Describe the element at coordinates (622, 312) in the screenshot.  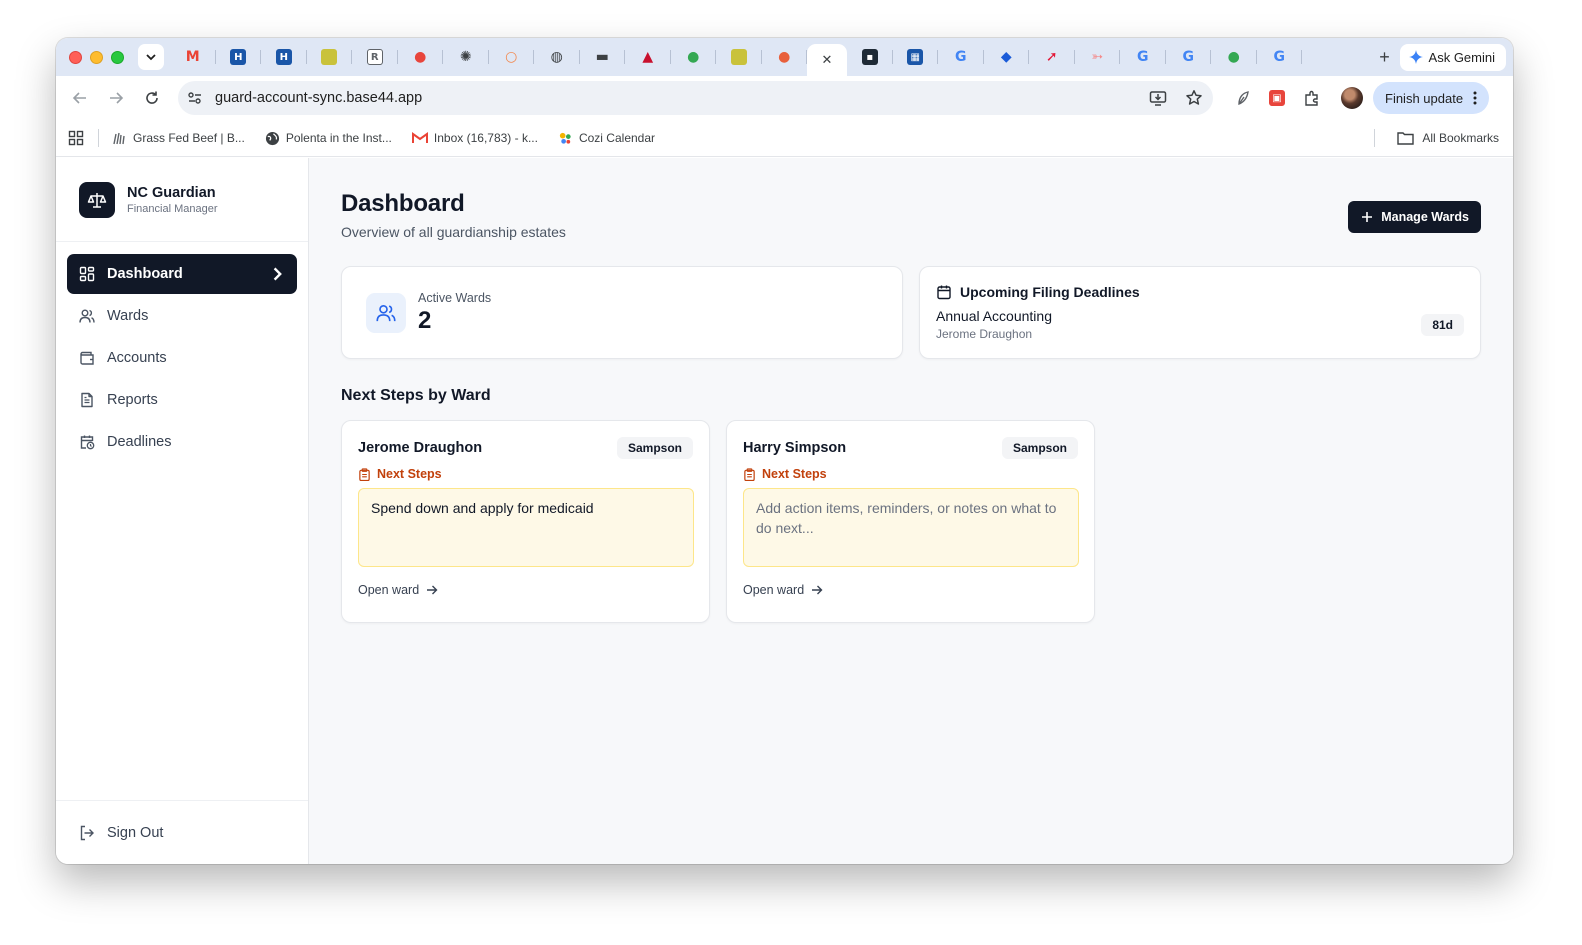
I see `active-wards-card: Active Wards 2` at that location.